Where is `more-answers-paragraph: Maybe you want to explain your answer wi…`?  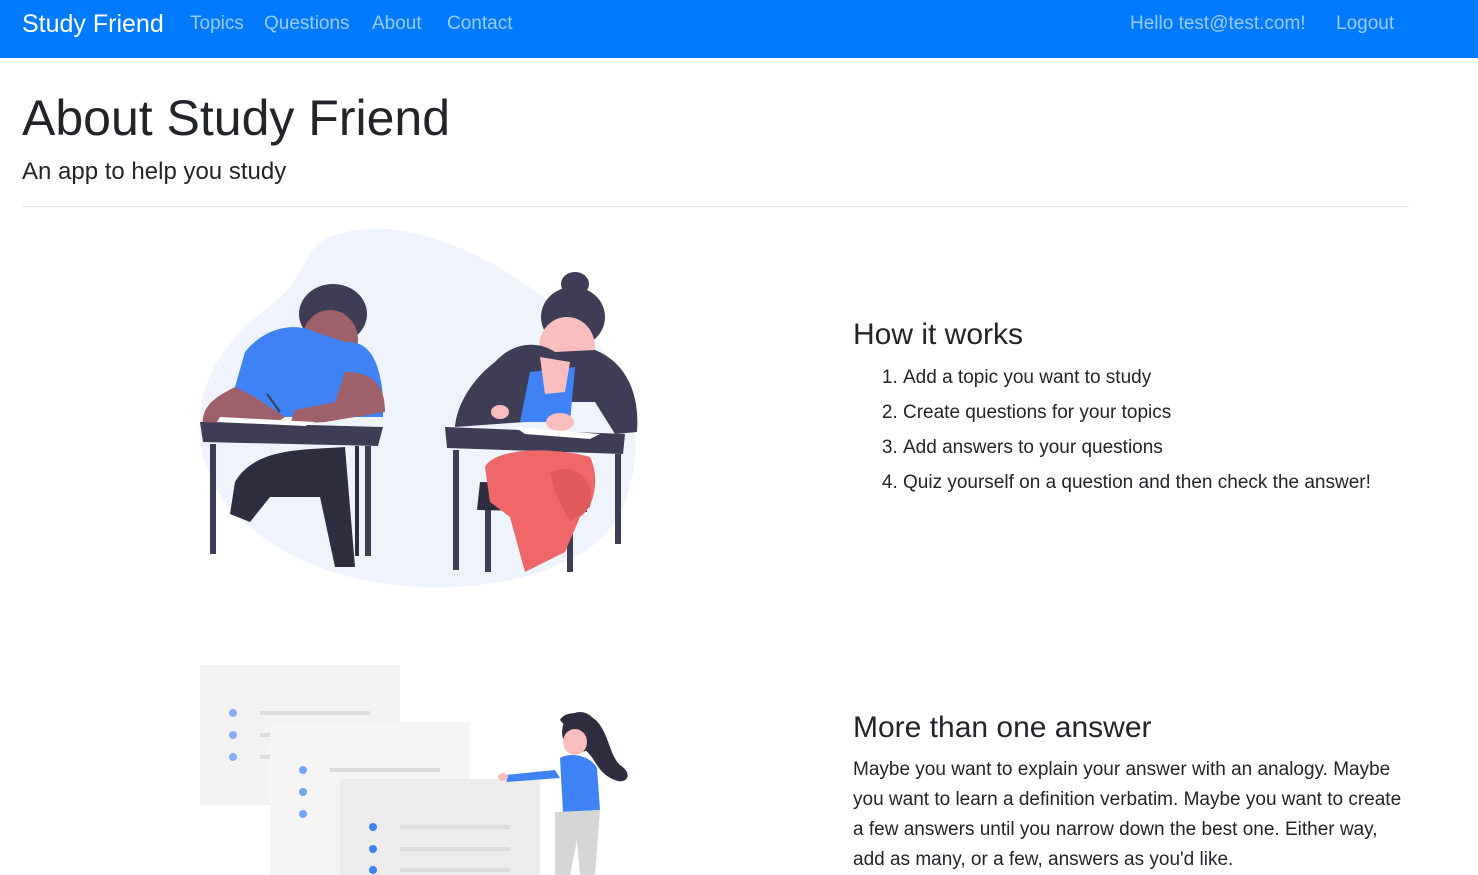 more-answers-paragraph: Maybe you want to explain your answer wi… is located at coordinates (1127, 814).